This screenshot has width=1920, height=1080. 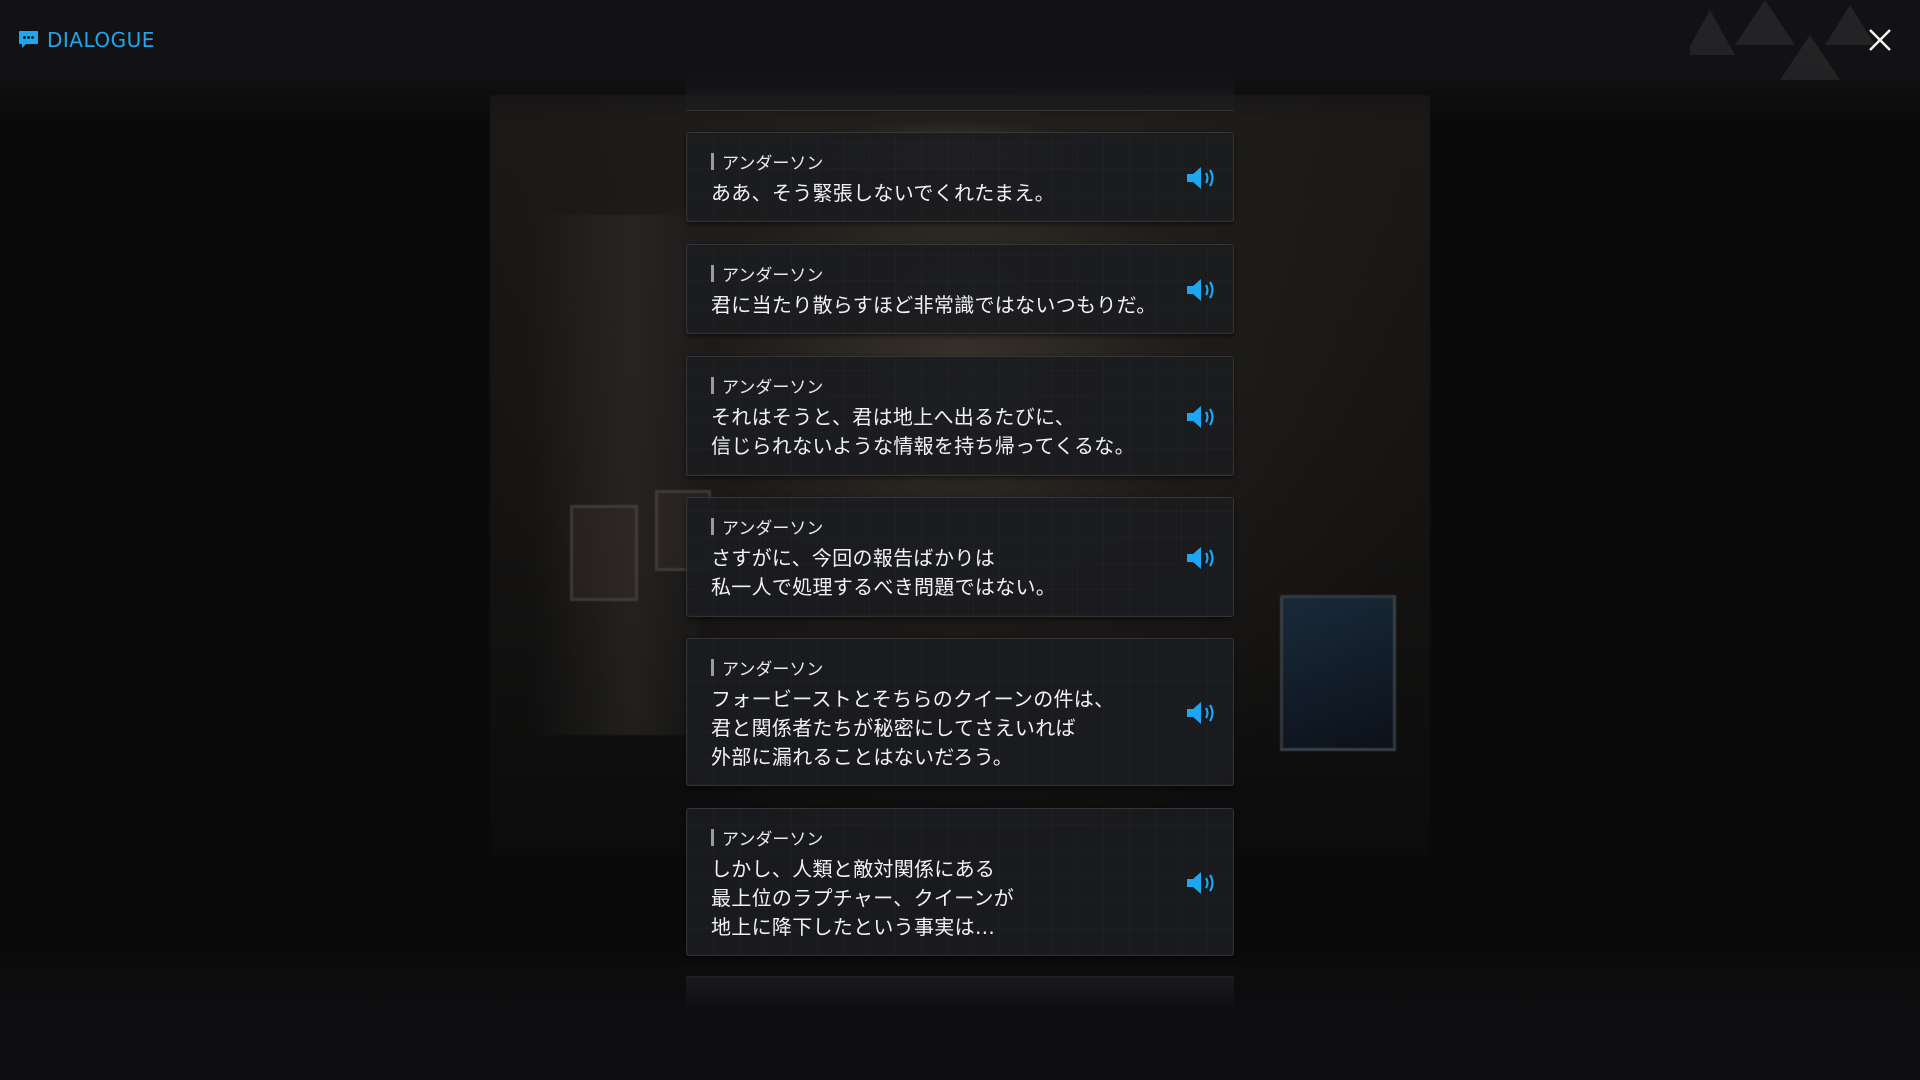 What do you see at coordinates (923, 431) in the screenshot?
I see `dialogue-text: それはそうと、君は地上へ出るたびに、 信じられないような情報を持ち帰ってくるな。` at bounding box center [923, 431].